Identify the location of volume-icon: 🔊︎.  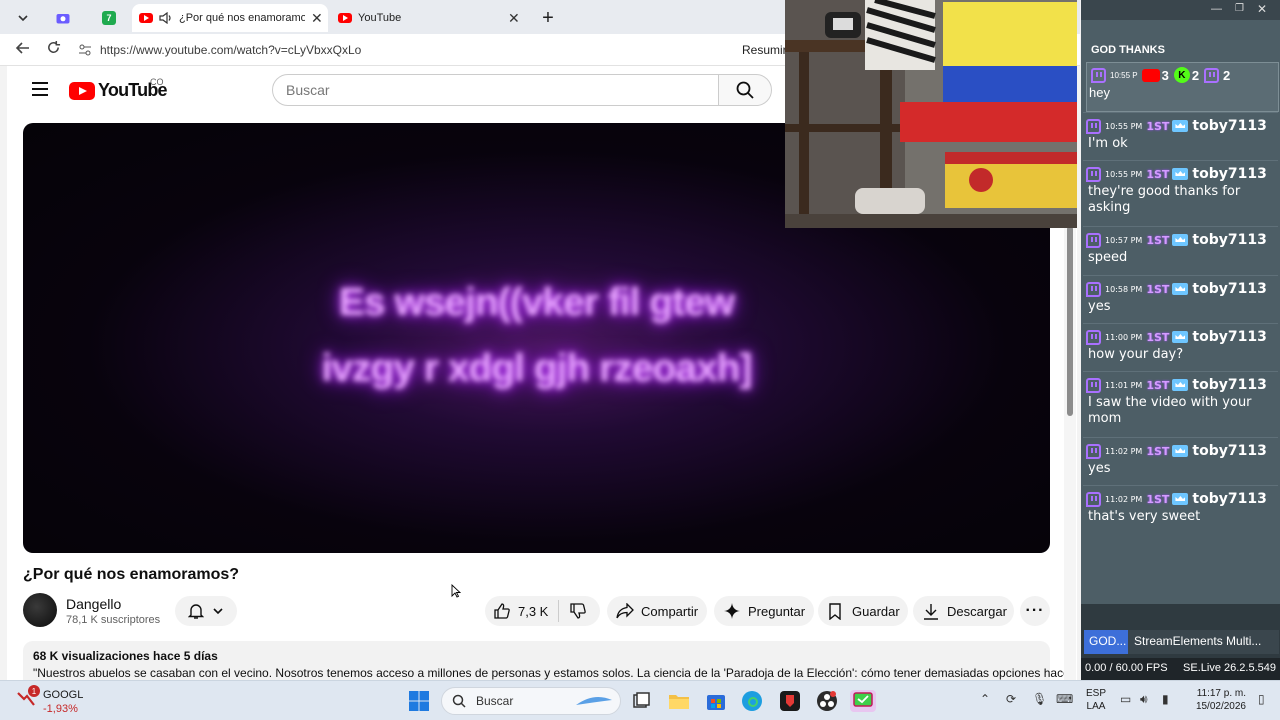
(1144, 699).